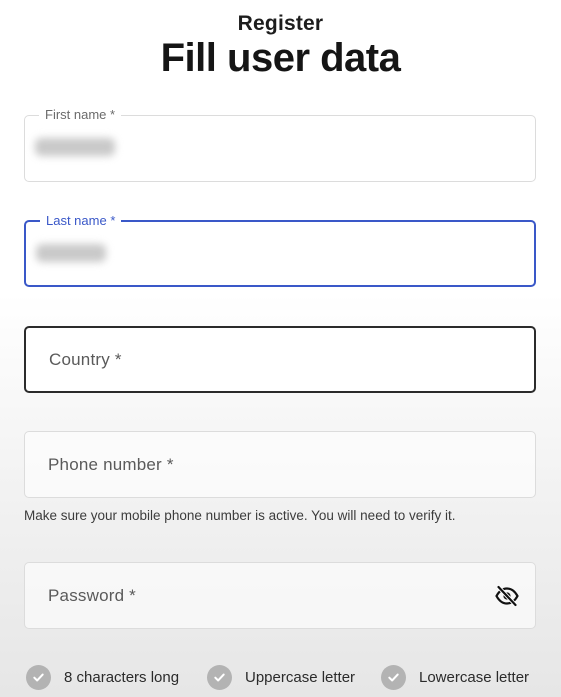 The image size is (561, 697). What do you see at coordinates (474, 677) in the screenshot?
I see `requirement-label: Lowercase letter` at bounding box center [474, 677].